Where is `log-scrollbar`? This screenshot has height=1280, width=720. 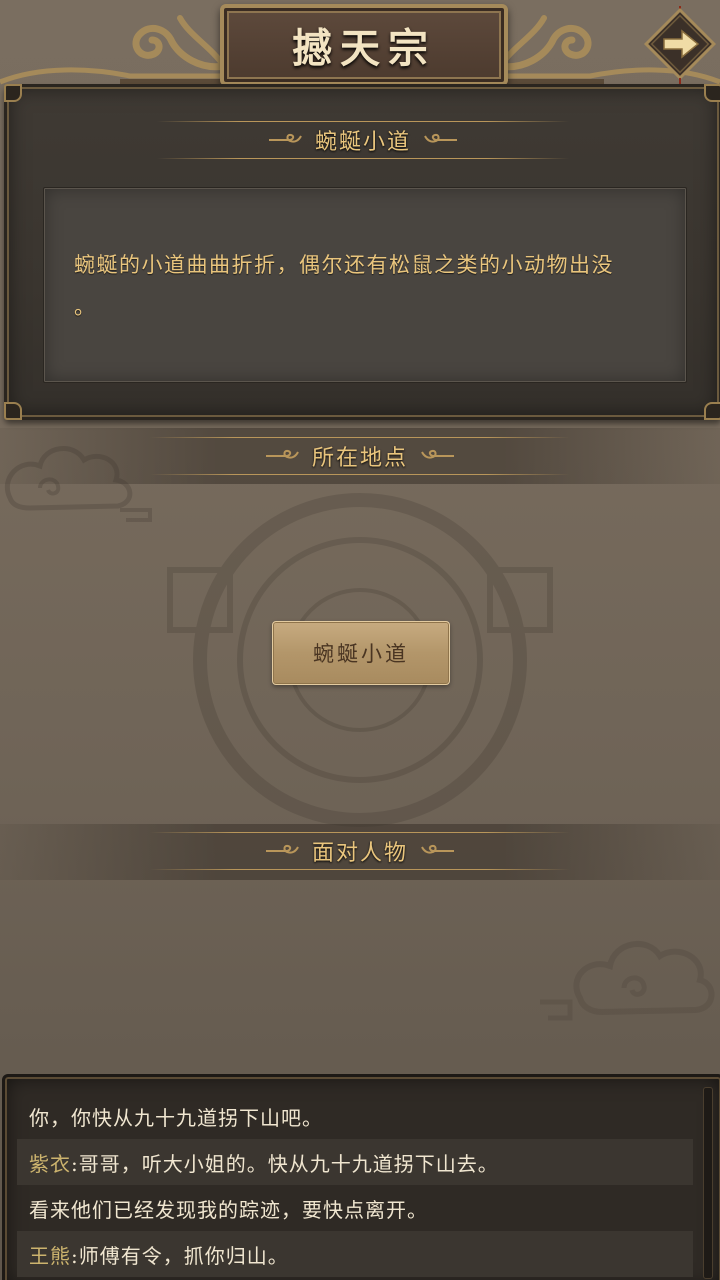 log-scrollbar is located at coordinates (708, 1183).